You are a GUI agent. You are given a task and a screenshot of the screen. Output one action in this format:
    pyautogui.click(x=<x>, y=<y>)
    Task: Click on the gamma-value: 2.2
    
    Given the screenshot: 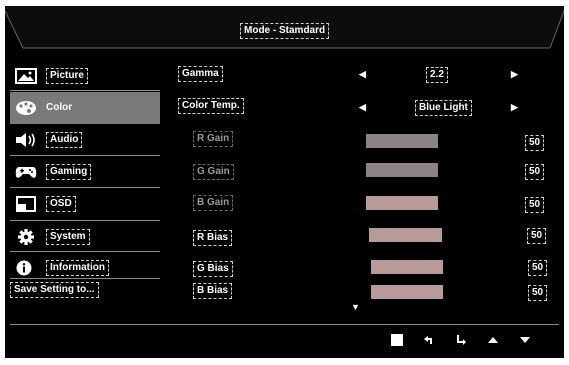 What is the action you would take?
    pyautogui.click(x=437, y=75)
    